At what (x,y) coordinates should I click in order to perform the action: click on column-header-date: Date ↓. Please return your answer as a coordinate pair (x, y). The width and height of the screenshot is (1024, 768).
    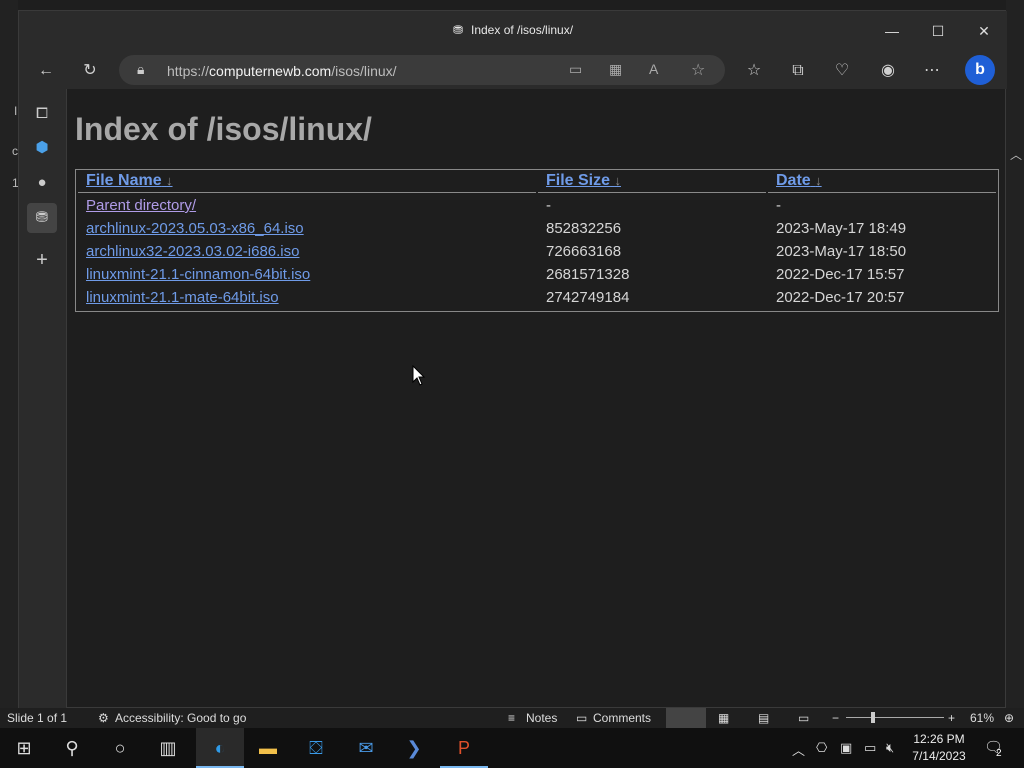
    Looking at the image, I should click on (799, 181).